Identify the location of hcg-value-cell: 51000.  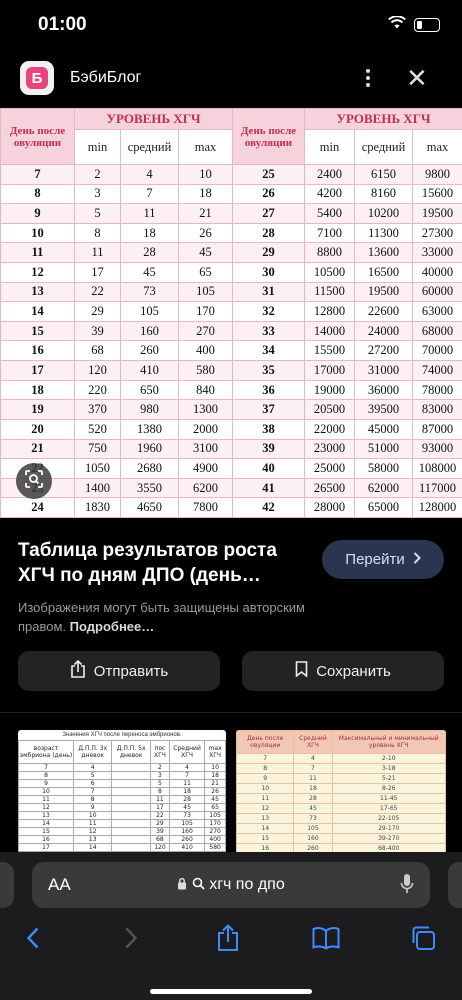
(383, 449).